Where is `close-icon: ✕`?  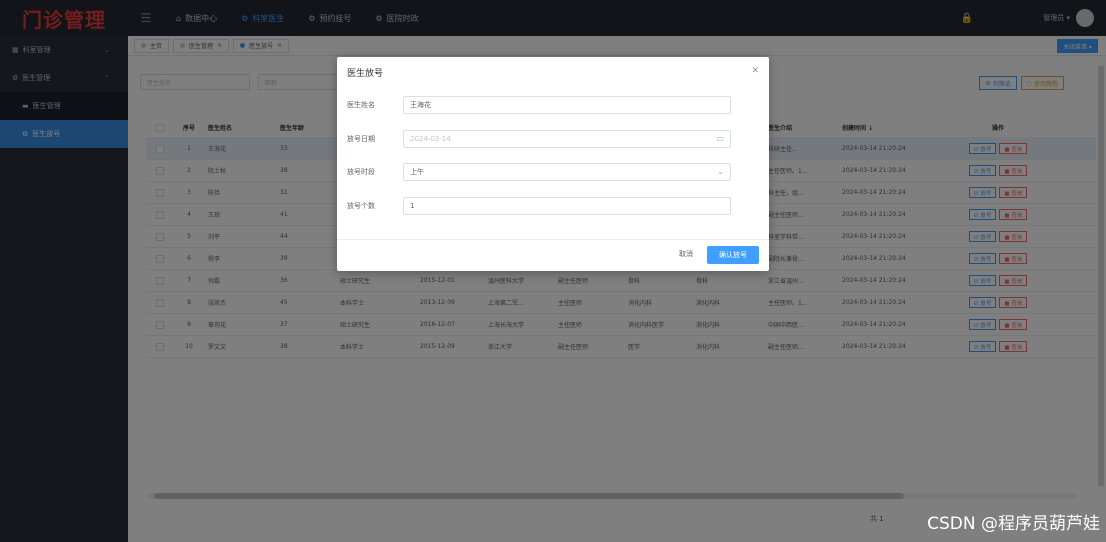
close-icon: ✕ is located at coordinates (755, 71).